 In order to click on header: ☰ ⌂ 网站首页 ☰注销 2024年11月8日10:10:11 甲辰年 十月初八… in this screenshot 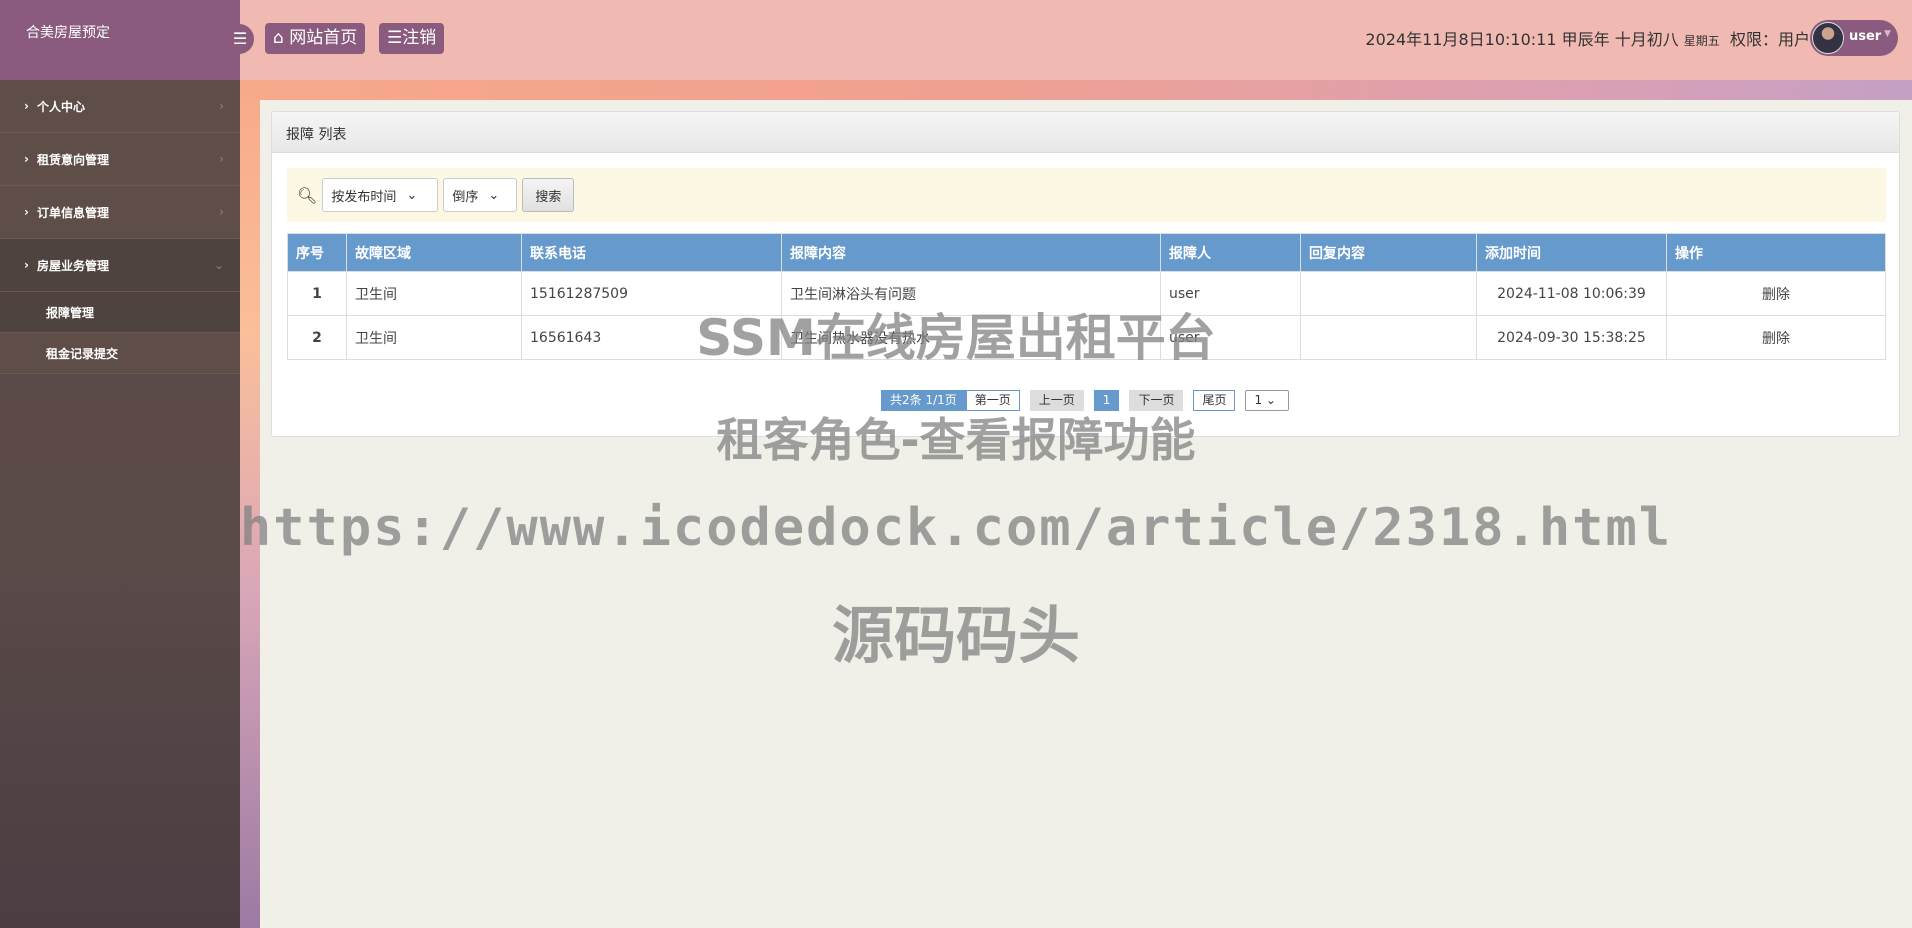, I will do `click(1066, 40)`.